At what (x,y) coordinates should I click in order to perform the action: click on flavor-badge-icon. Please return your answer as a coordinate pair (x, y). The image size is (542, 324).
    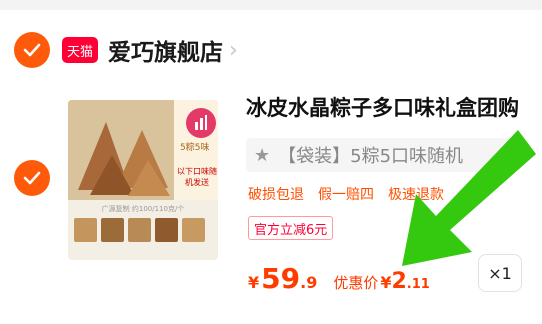
    Looking at the image, I should click on (201, 123).